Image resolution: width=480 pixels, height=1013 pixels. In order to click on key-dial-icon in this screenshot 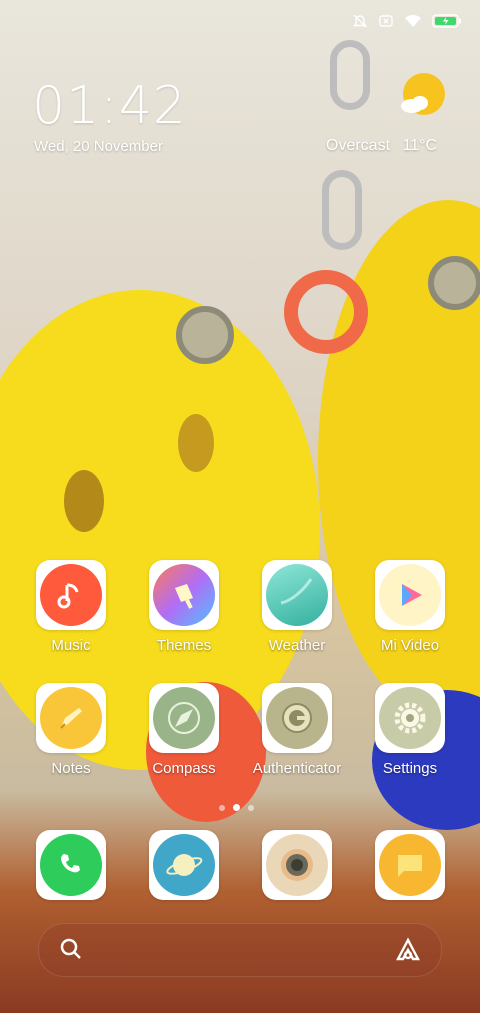, I will do `click(297, 718)`.